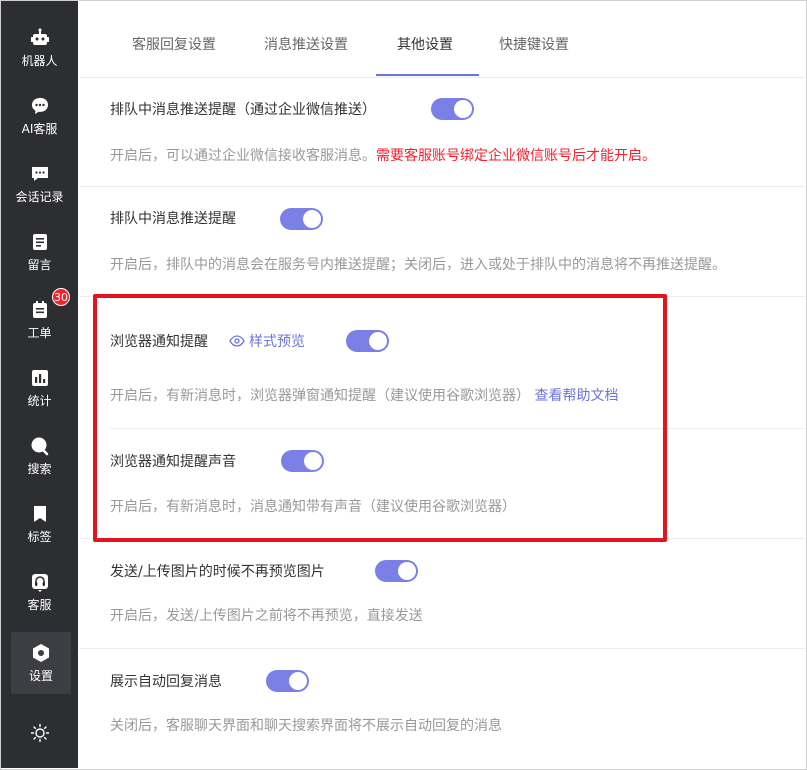 The image size is (807, 770). What do you see at coordinates (40, 378) in the screenshot?
I see `bar-chart-icon` at bounding box center [40, 378].